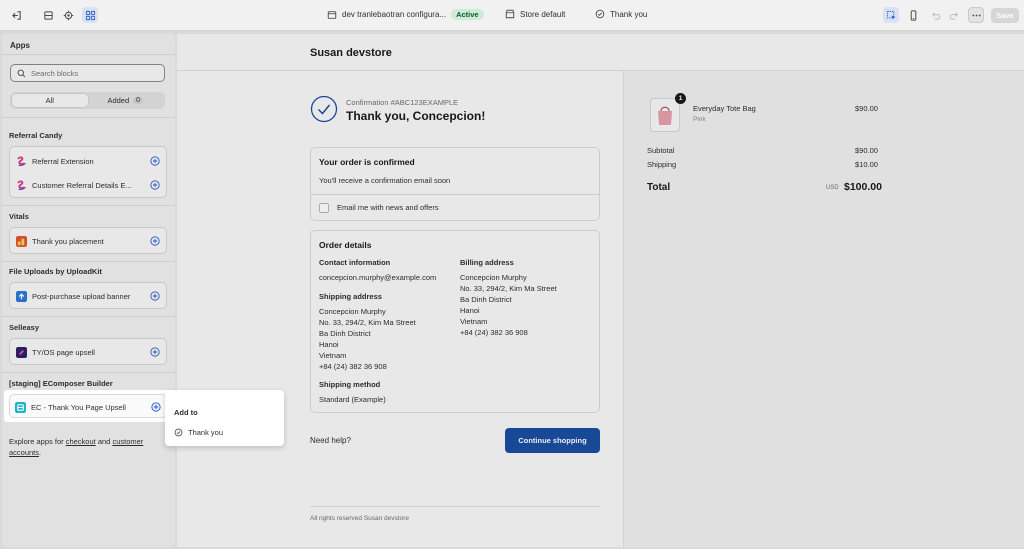  I want to click on store-name: Susan devstore, so click(351, 53).